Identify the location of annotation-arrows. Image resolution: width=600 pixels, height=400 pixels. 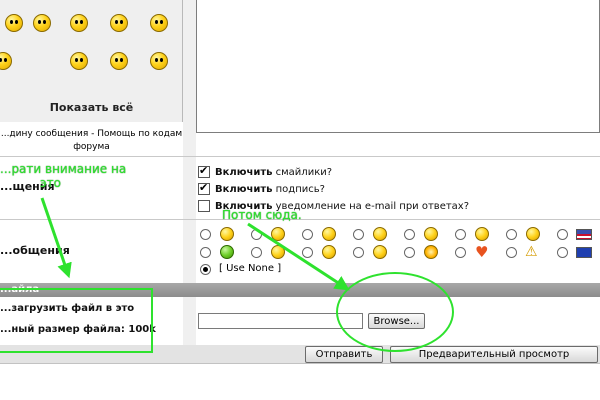
(195, 244).